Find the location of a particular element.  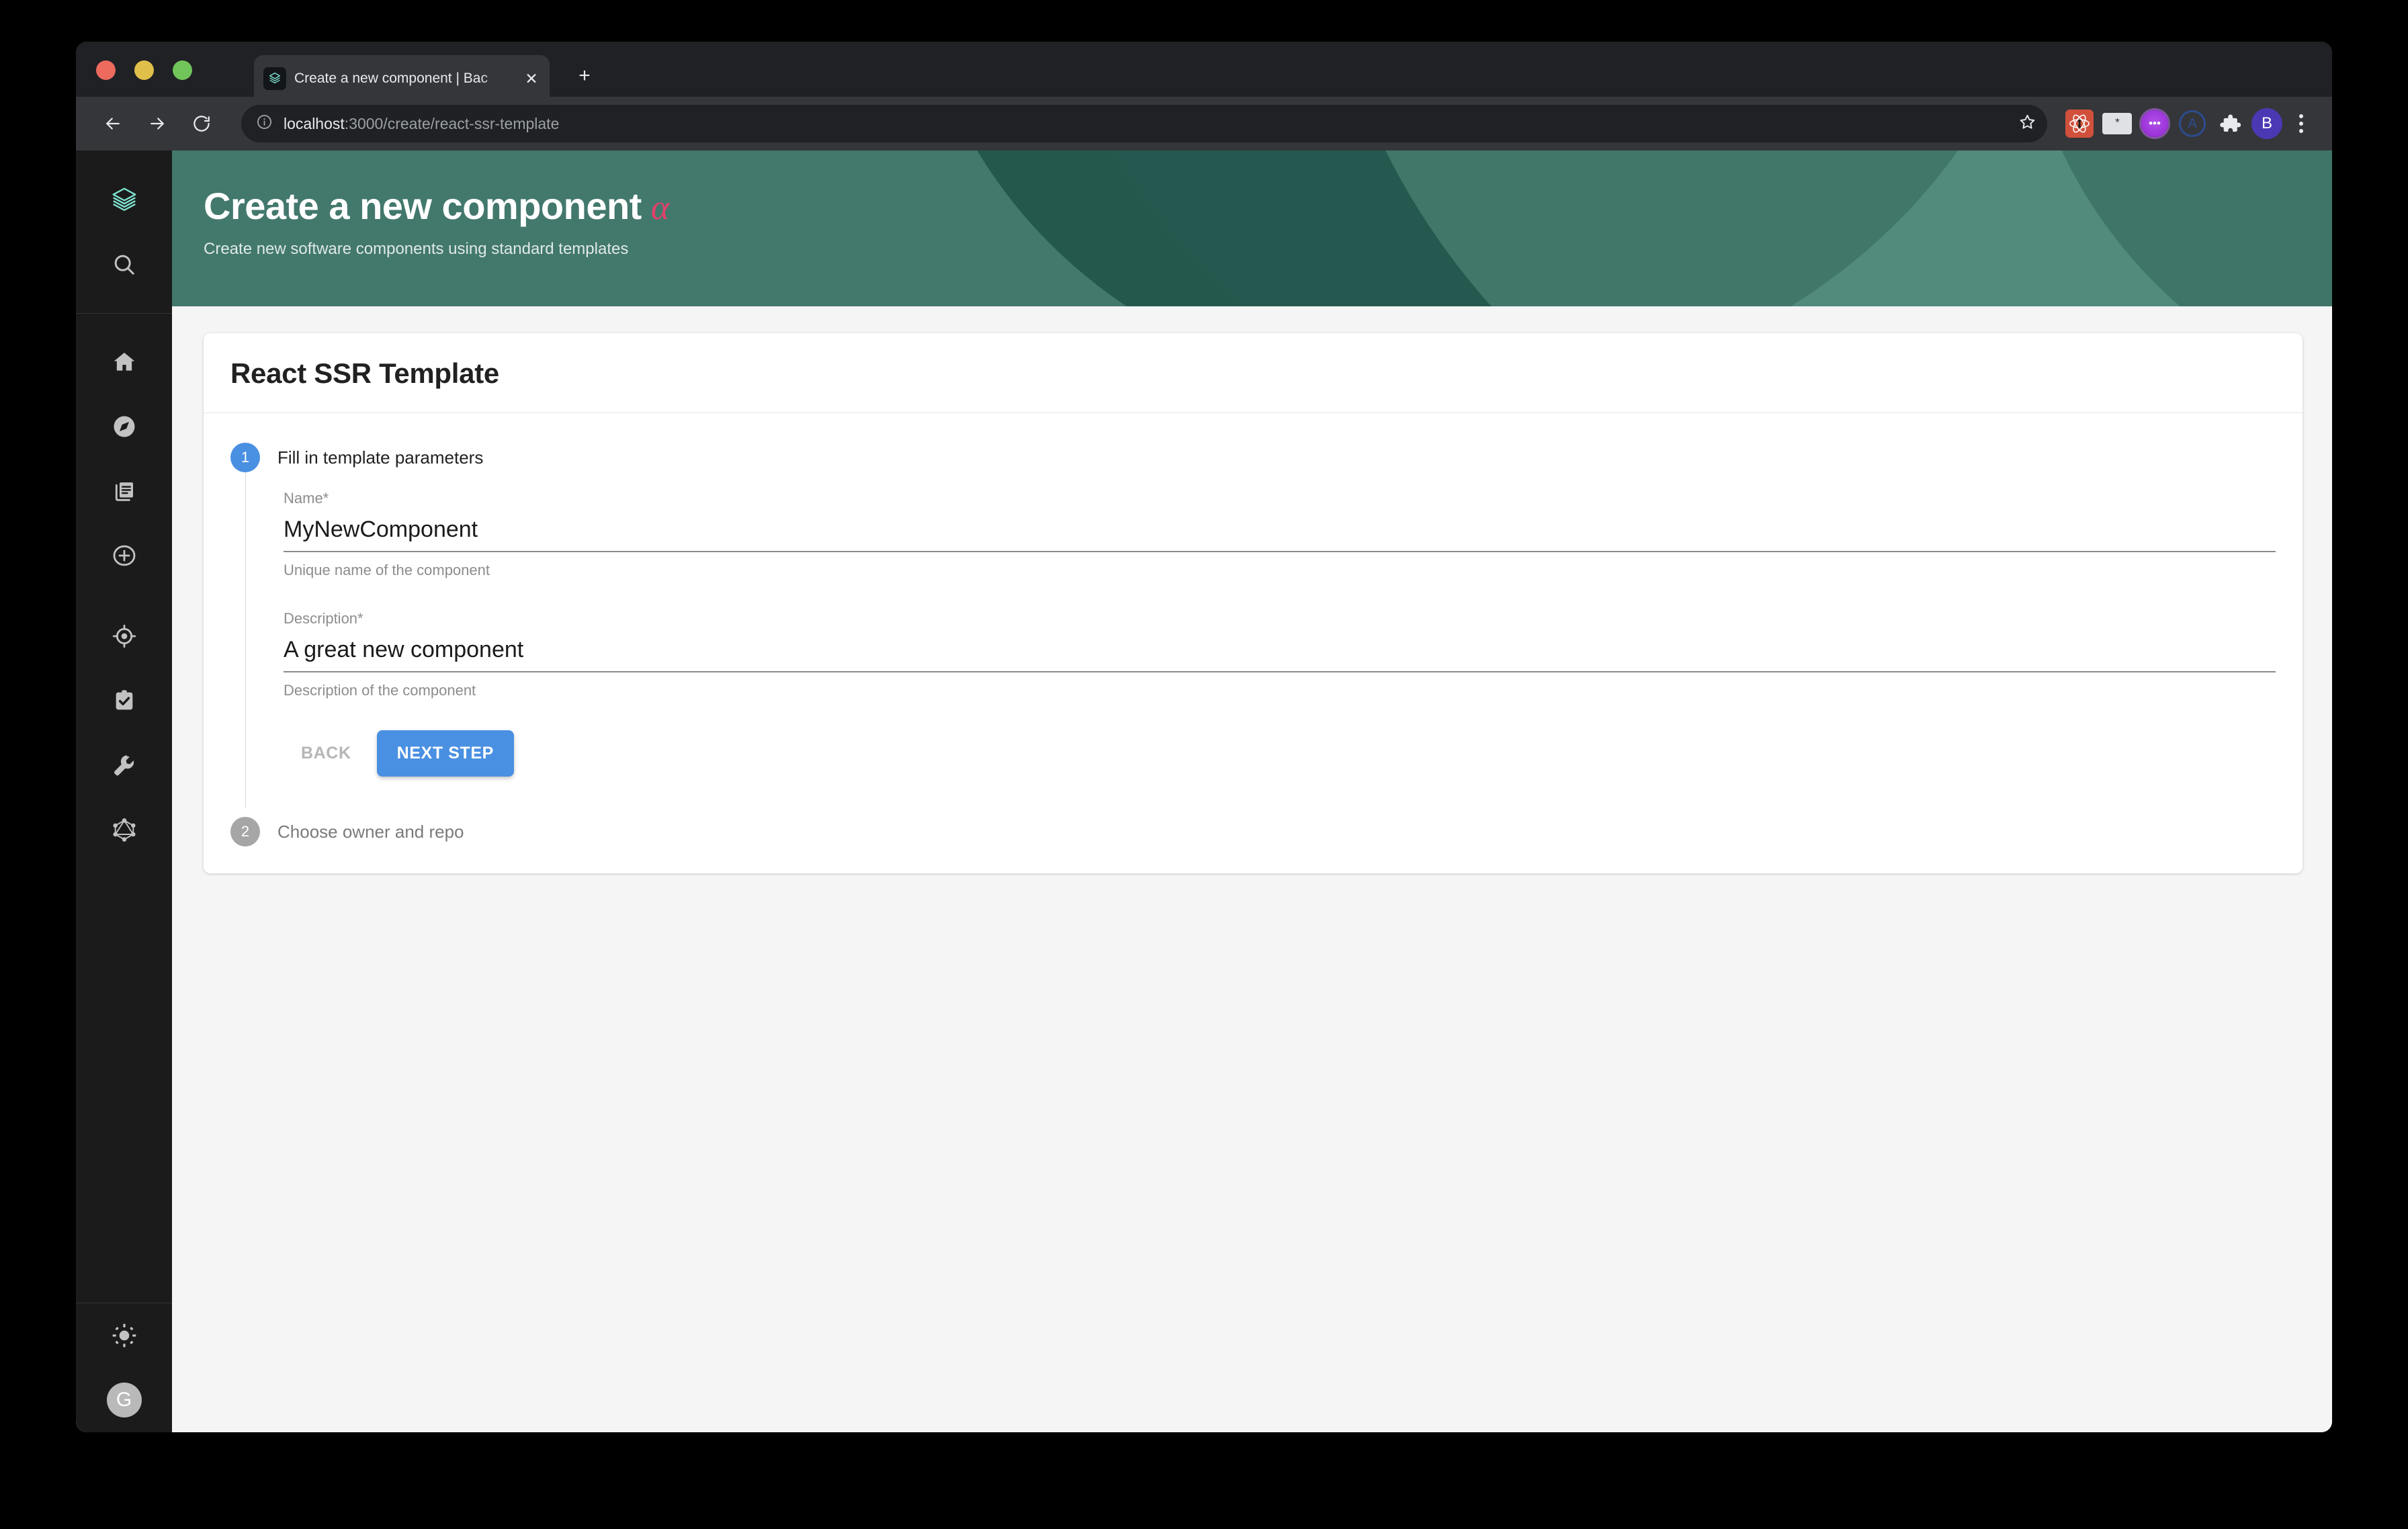

plus-icon: + is located at coordinates (584, 76).